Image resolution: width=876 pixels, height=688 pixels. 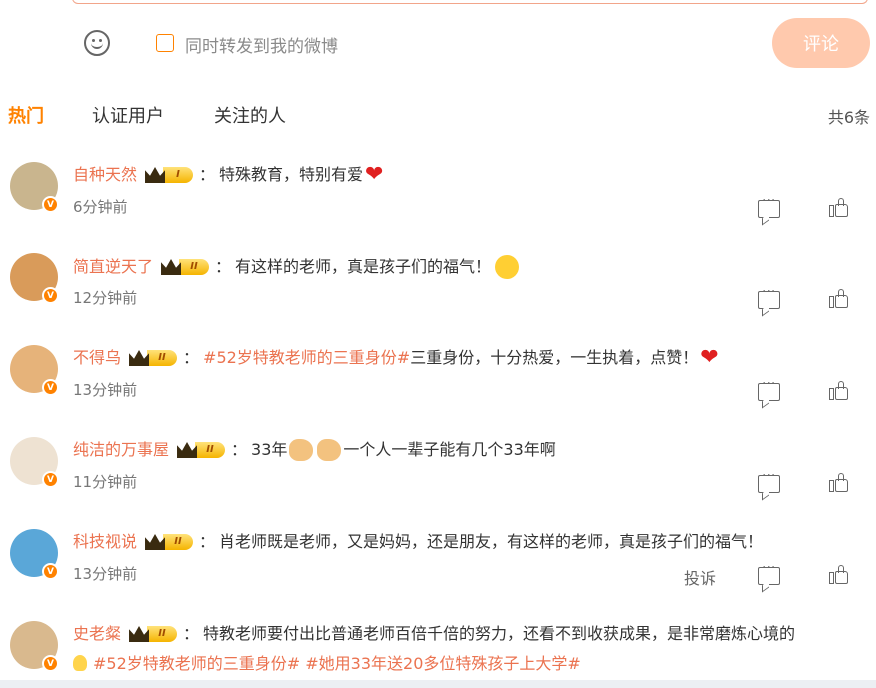 I want to click on comment-time: 12分钟前, so click(x=105, y=298).